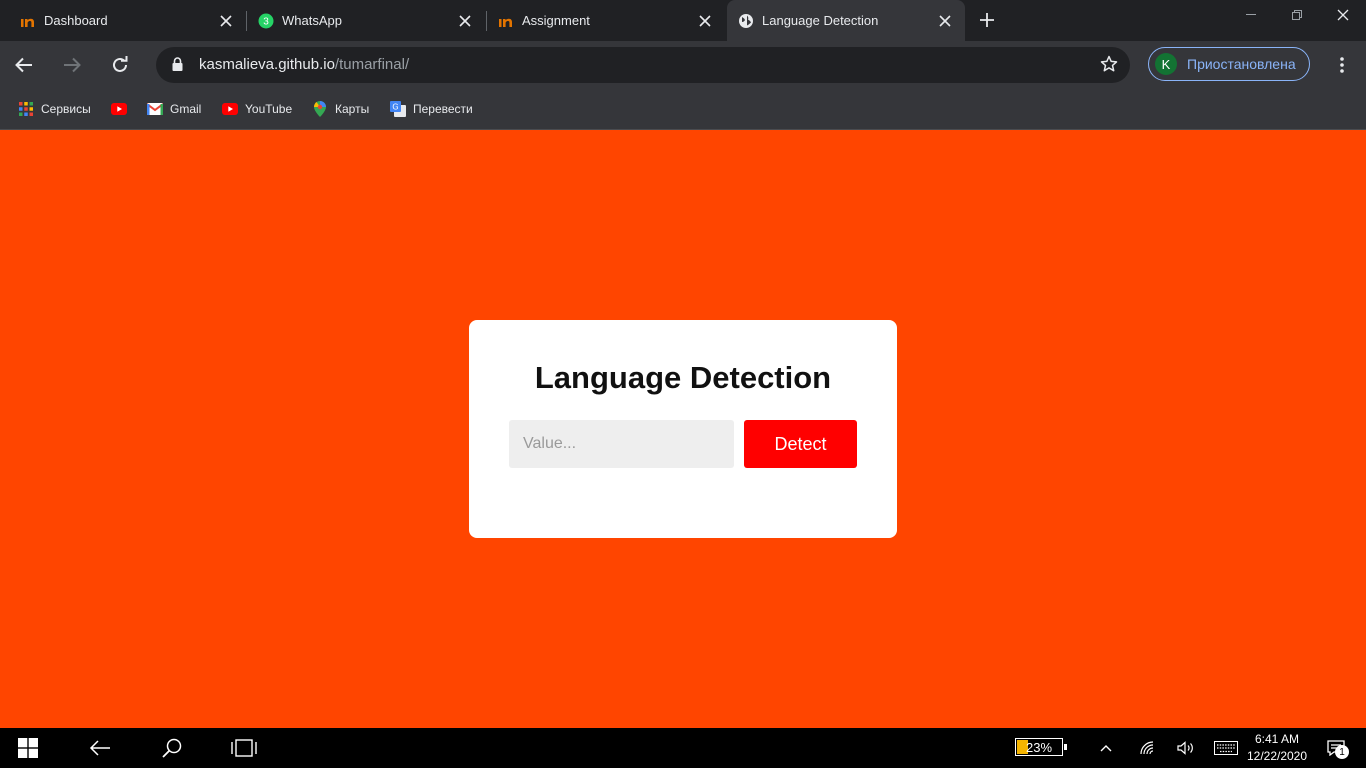  Describe the element at coordinates (556, 20) in the screenshot. I see `tab-title: Assignment` at that location.